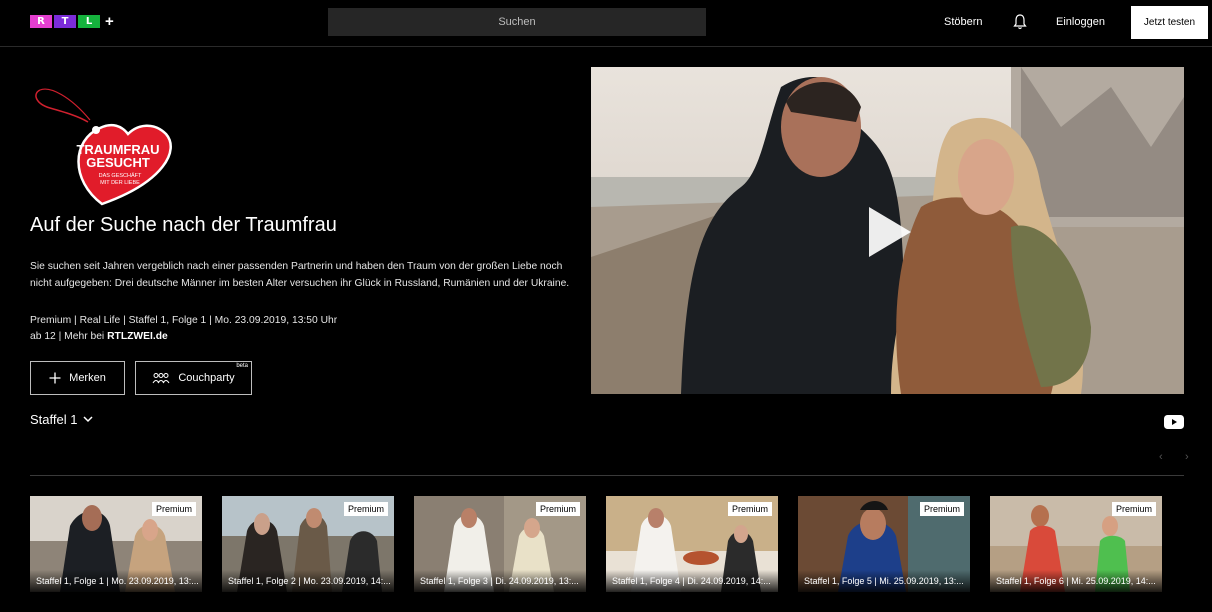  Describe the element at coordinates (87, 378) in the screenshot. I see `bookmark-label: Merken` at that location.